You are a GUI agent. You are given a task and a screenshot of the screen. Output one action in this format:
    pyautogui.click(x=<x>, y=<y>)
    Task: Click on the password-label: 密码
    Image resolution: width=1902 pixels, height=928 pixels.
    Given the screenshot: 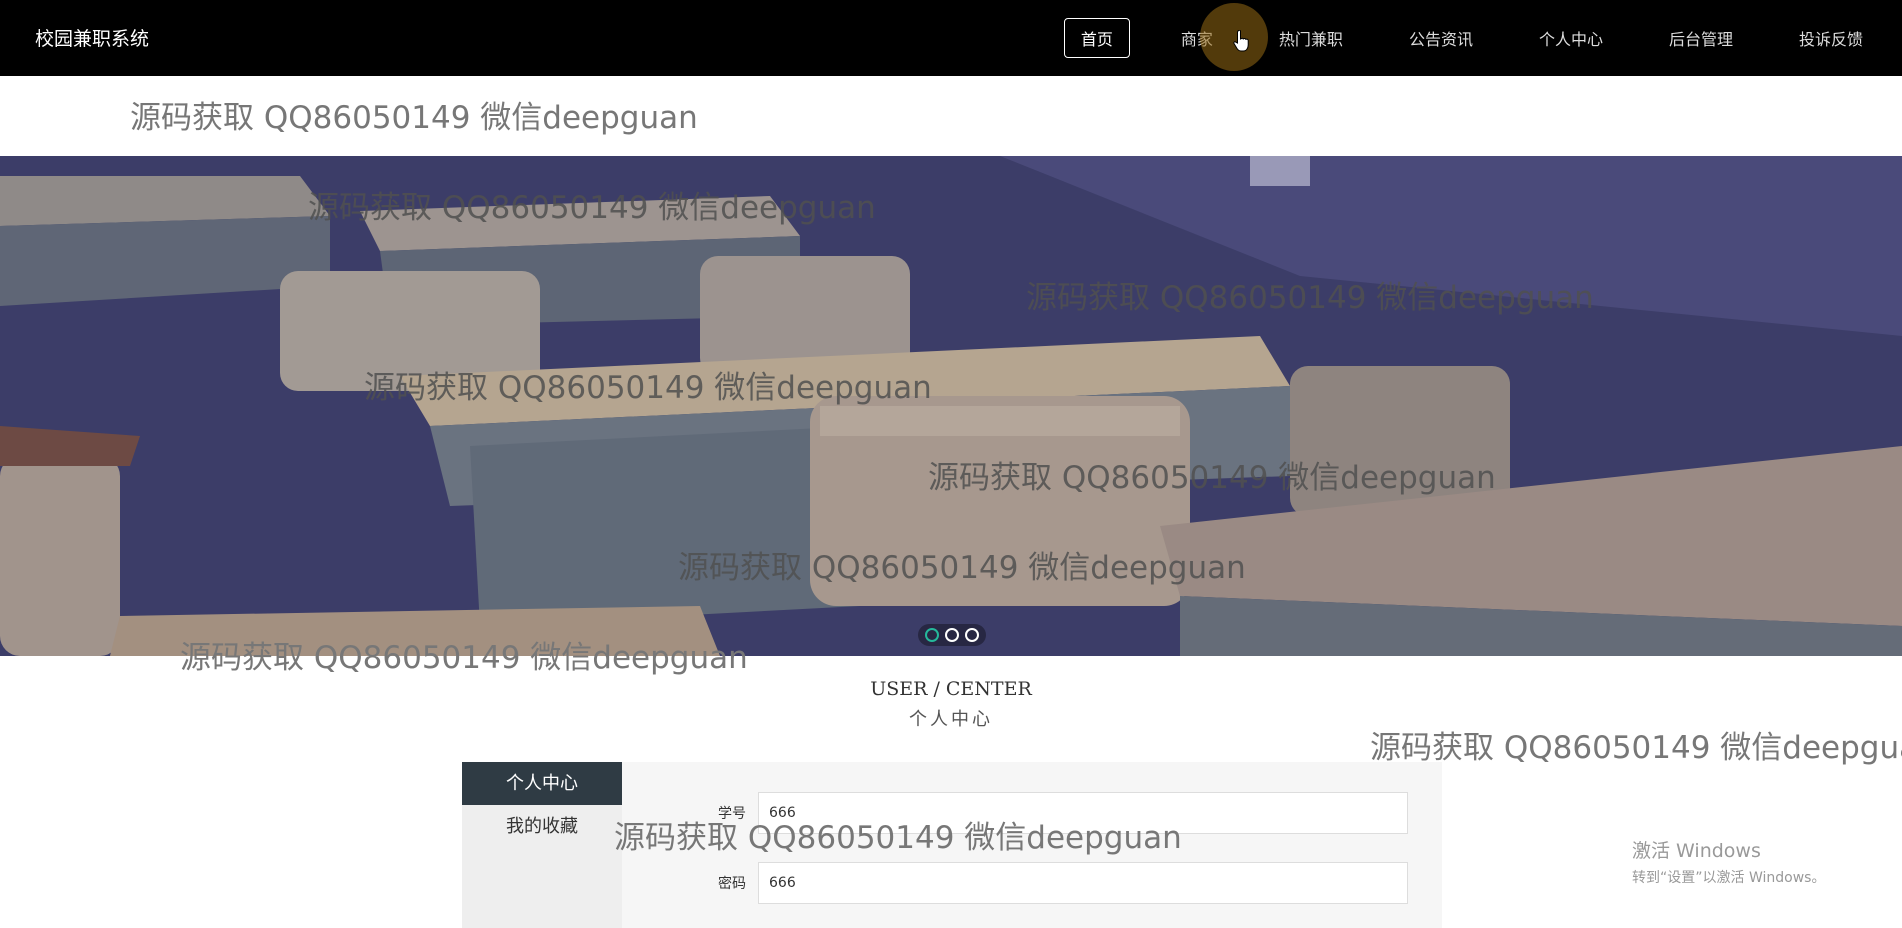 What is the action you would take?
    pyautogui.click(x=732, y=884)
    